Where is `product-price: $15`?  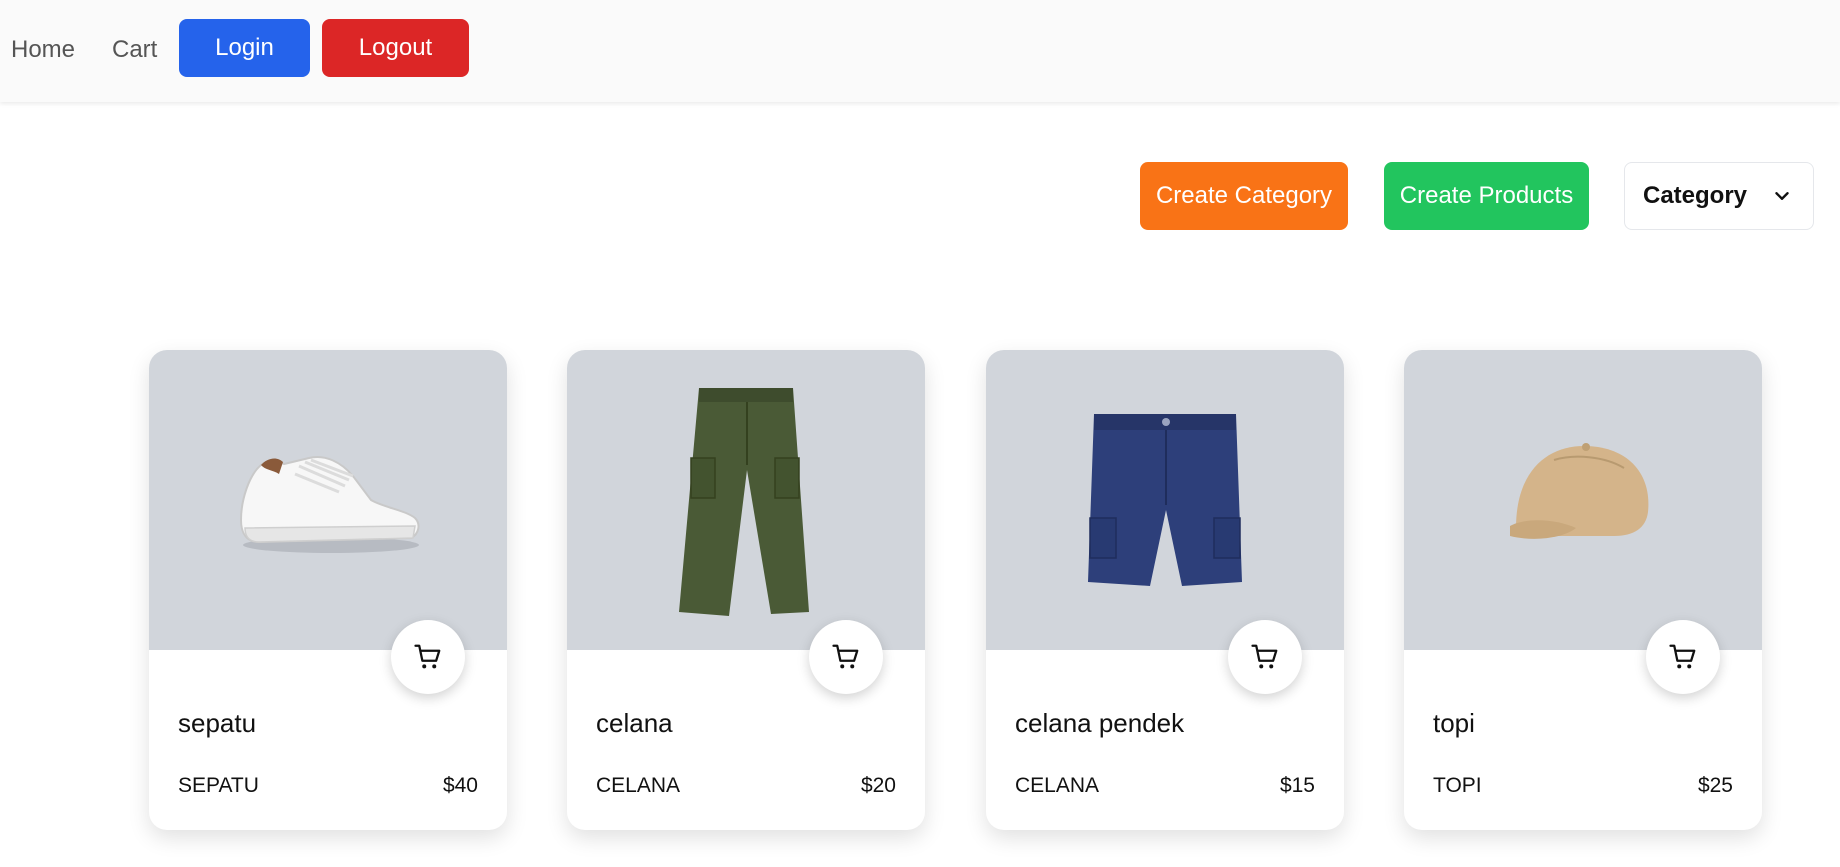
product-price: $15 is located at coordinates (1297, 785).